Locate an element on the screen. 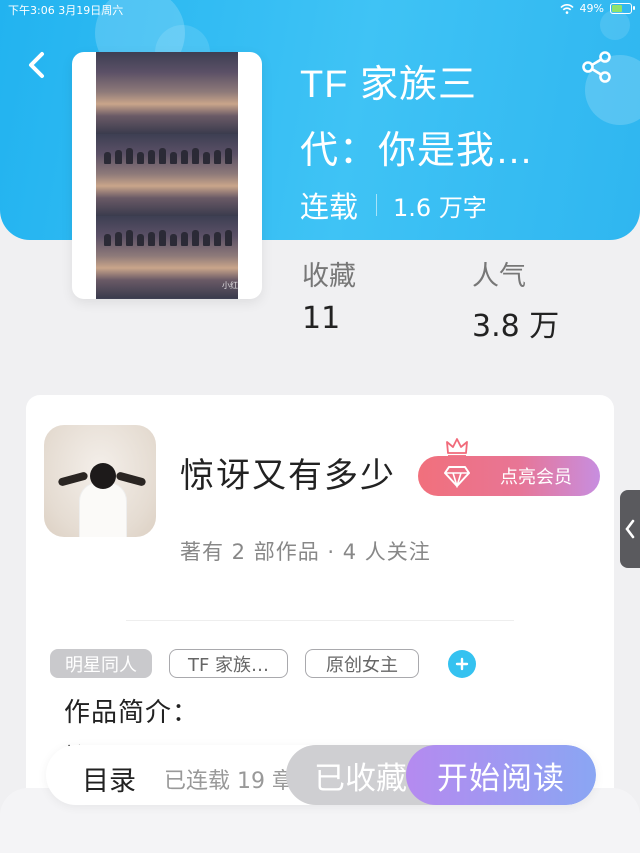  battery-percent: 49% is located at coordinates (591, 8).